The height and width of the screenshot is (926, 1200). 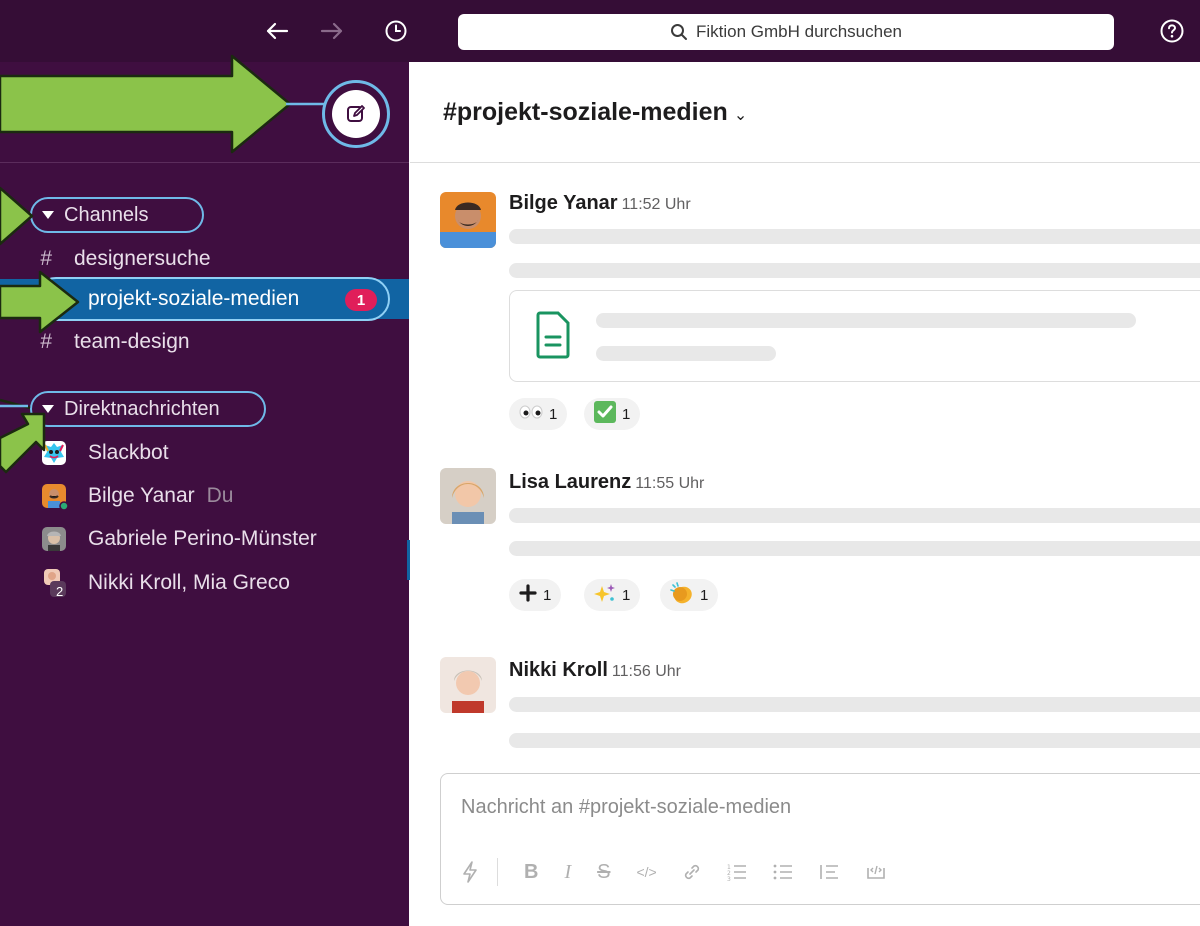 I want to click on ordered-list-icon: 123, so click(x=737, y=872).